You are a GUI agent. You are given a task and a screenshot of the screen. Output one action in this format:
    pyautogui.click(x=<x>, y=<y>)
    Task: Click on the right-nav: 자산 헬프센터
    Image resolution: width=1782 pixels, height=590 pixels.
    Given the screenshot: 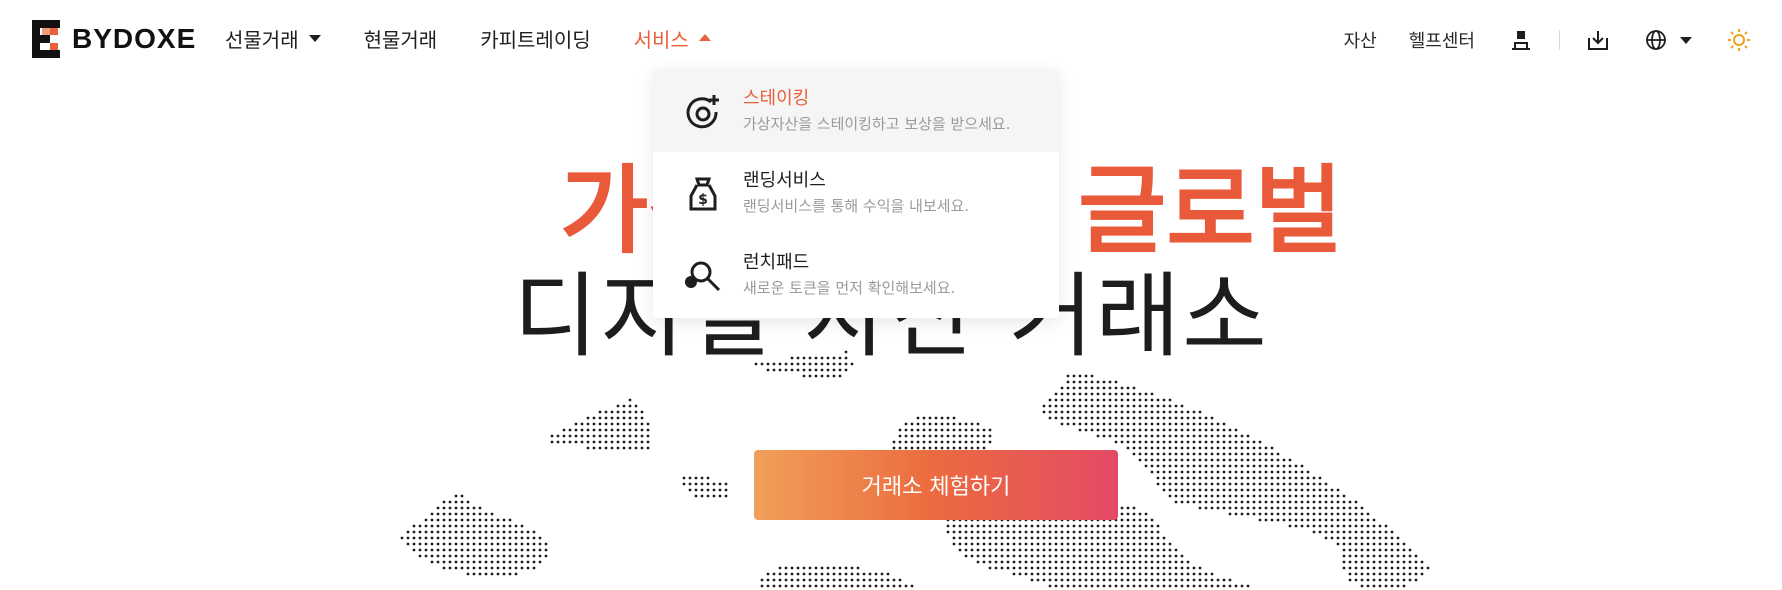 What is the action you would take?
    pyautogui.click(x=1532, y=40)
    